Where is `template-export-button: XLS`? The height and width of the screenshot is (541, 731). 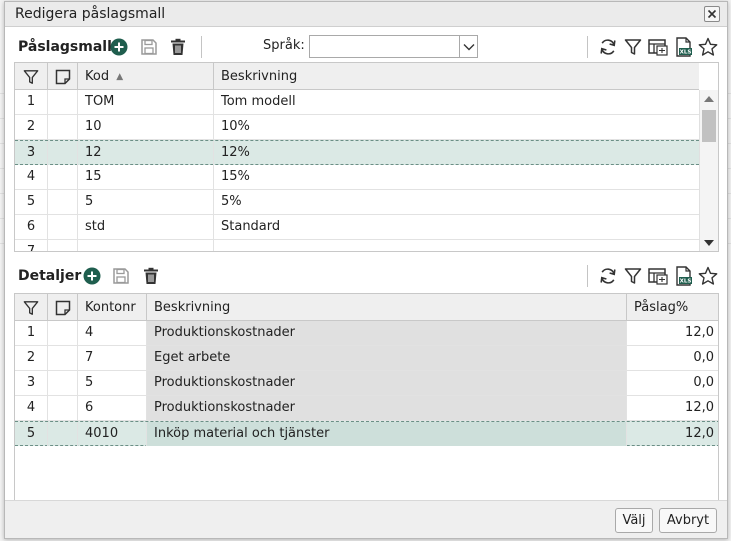
template-export-button: XLS is located at coordinates (684, 47).